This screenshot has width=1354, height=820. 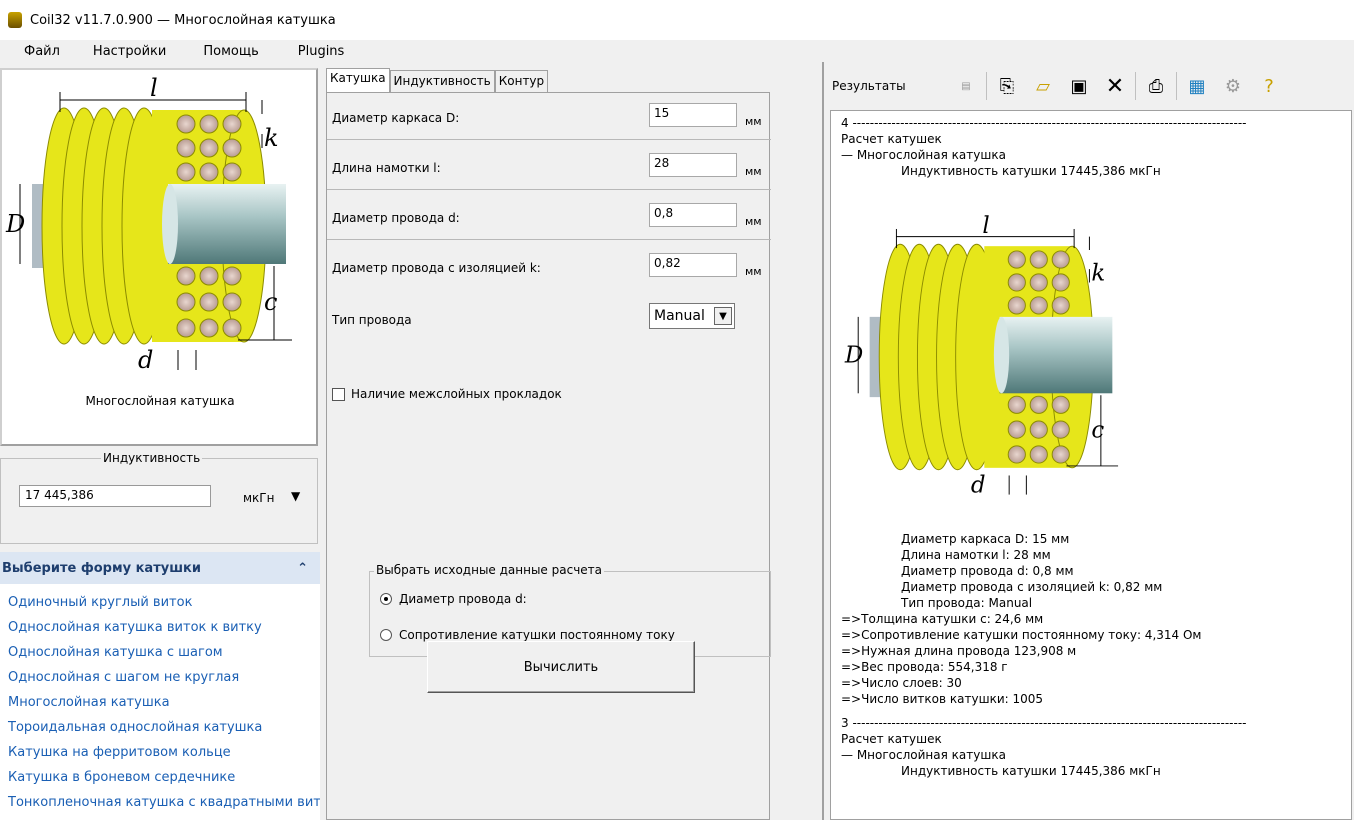 I want to click on diameter-input: 15, so click(x=693, y=115).